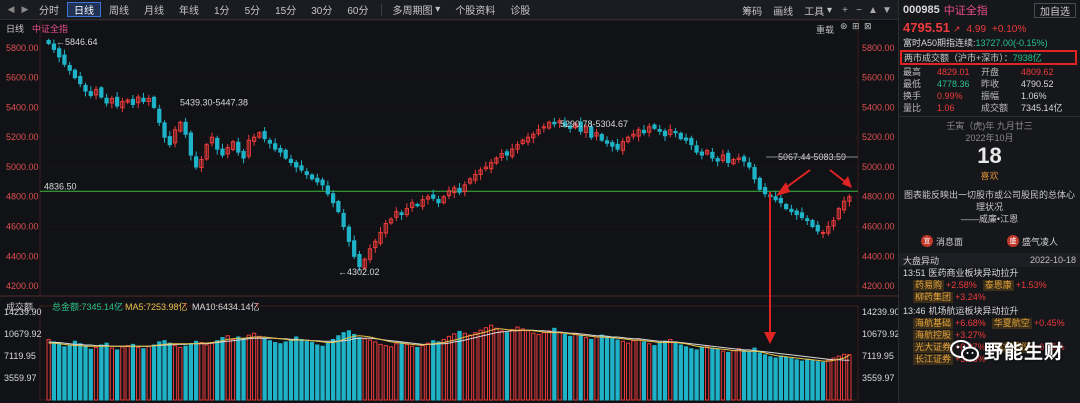 This screenshot has width=1080, height=403. Describe the element at coordinates (783, 10) in the screenshot. I see `draw-line-button: 画线` at that location.